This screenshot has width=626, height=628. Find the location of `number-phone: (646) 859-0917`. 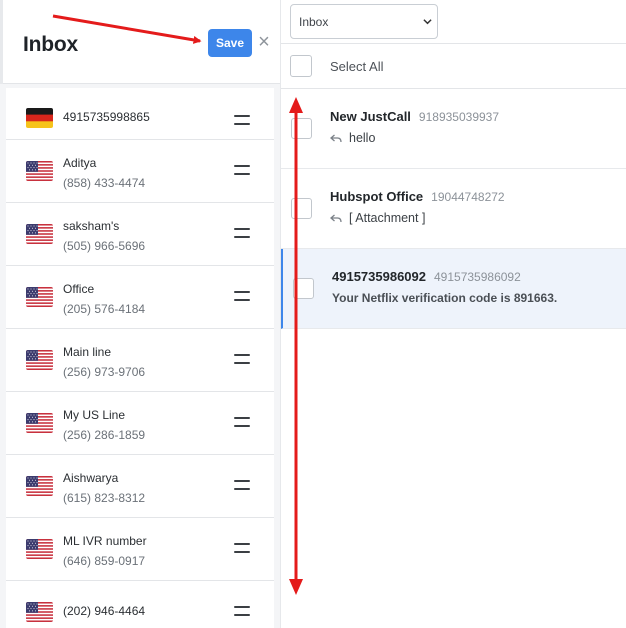

number-phone: (646) 859-0917 is located at coordinates (104, 561).